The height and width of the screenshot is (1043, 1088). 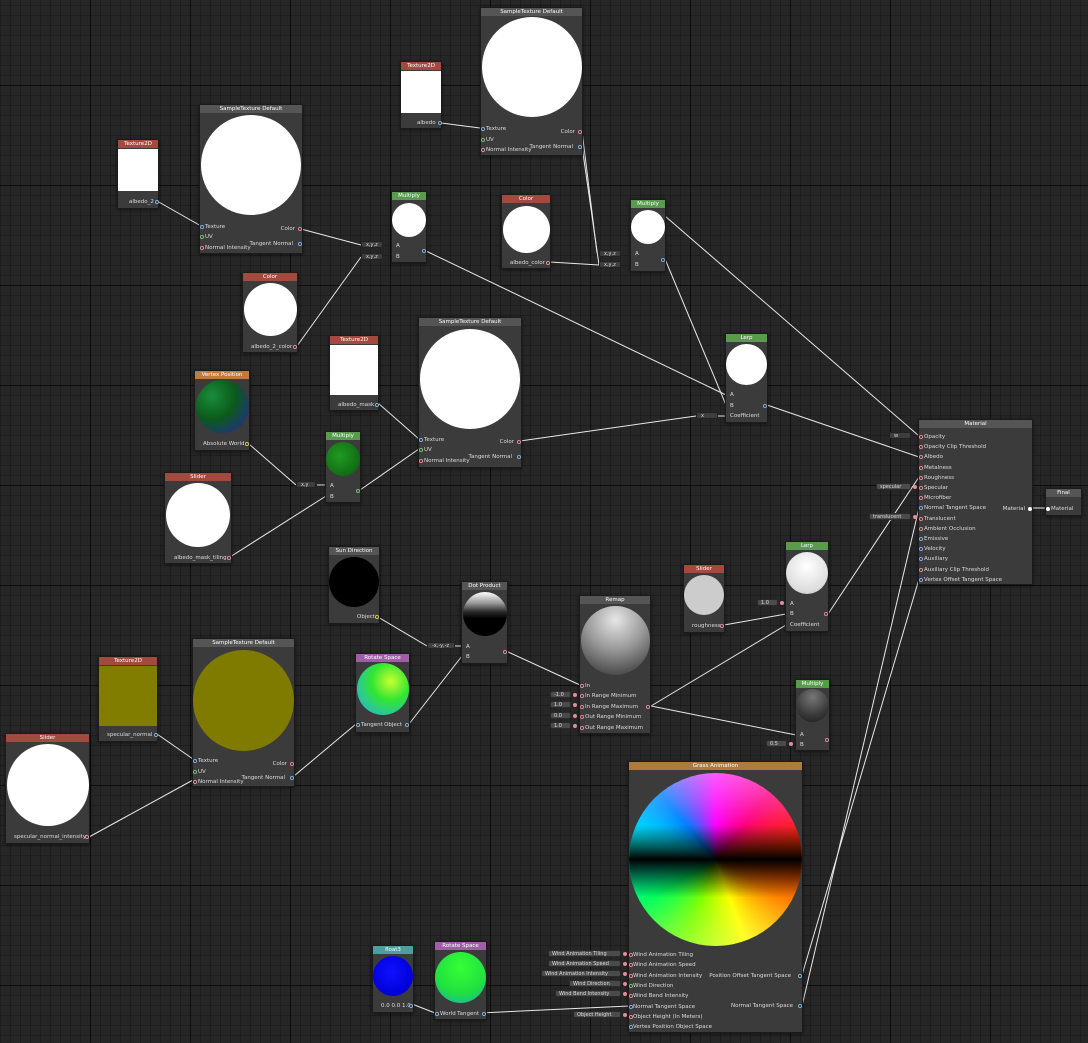 I want to click on wind-bend-input: Wind Bend Intensity, so click(x=591, y=993).